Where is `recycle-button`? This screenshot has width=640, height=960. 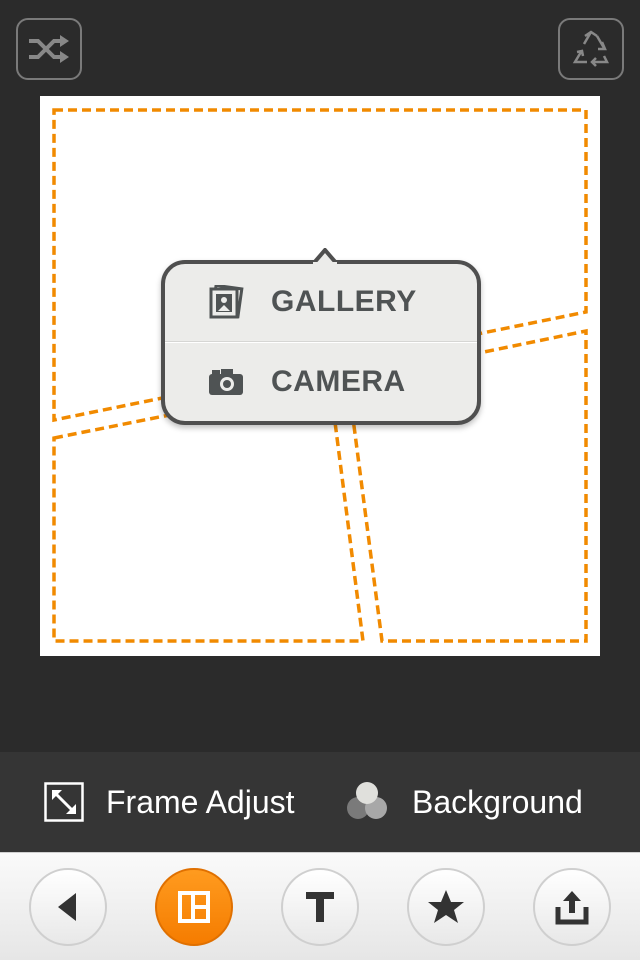
recycle-button is located at coordinates (591, 49).